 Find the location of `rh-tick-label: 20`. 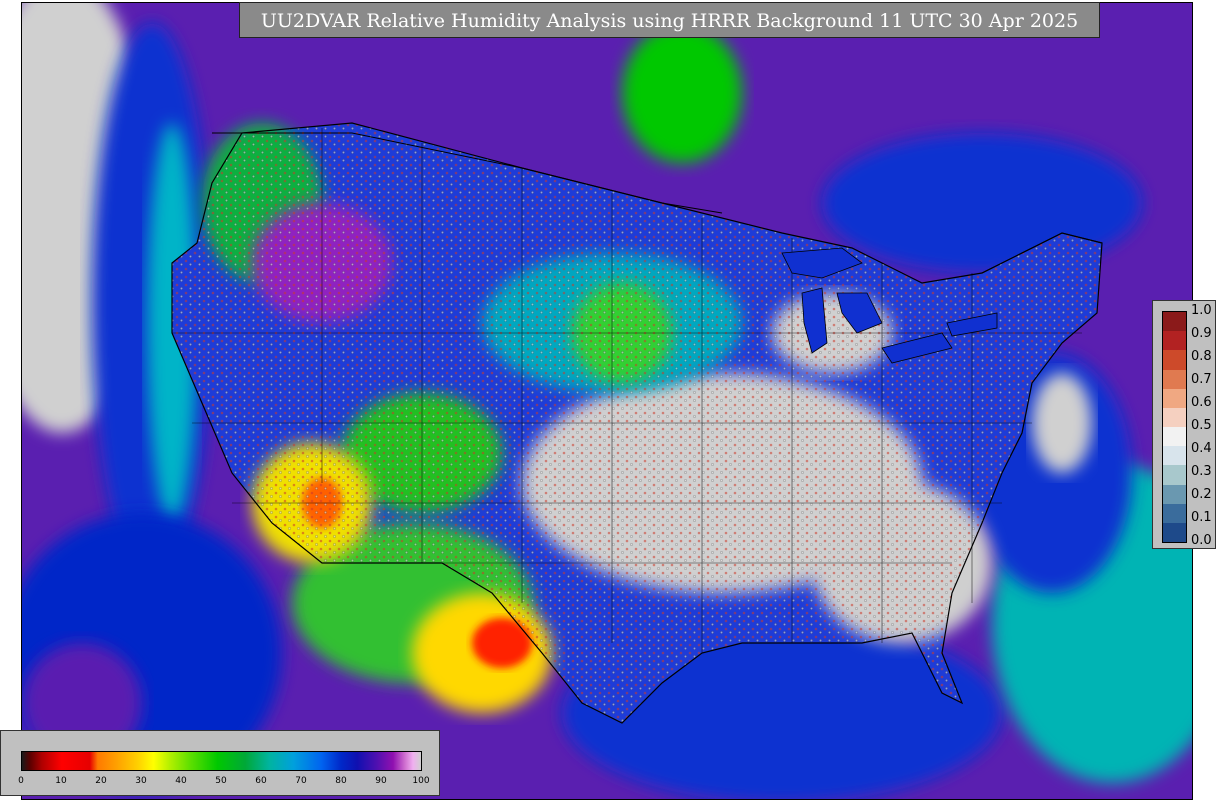

rh-tick-label: 20 is located at coordinates (101, 781).